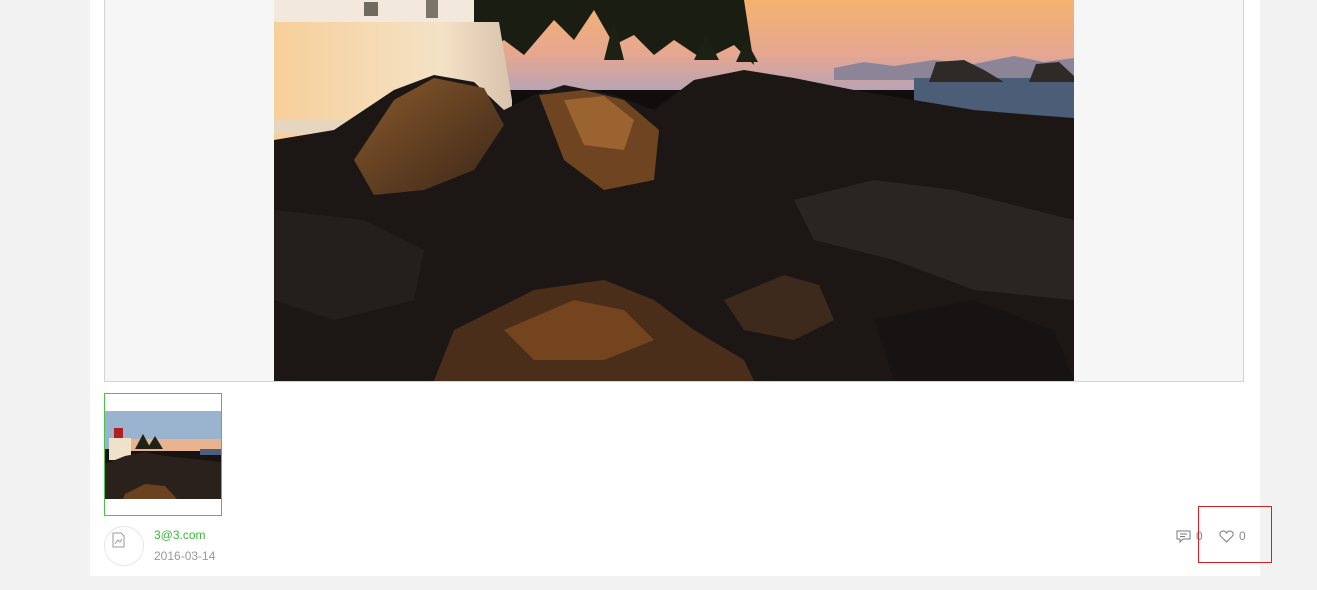  What do you see at coordinates (1199, 536) in the screenshot?
I see `comment-count: 0` at bounding box center [1199, 536].